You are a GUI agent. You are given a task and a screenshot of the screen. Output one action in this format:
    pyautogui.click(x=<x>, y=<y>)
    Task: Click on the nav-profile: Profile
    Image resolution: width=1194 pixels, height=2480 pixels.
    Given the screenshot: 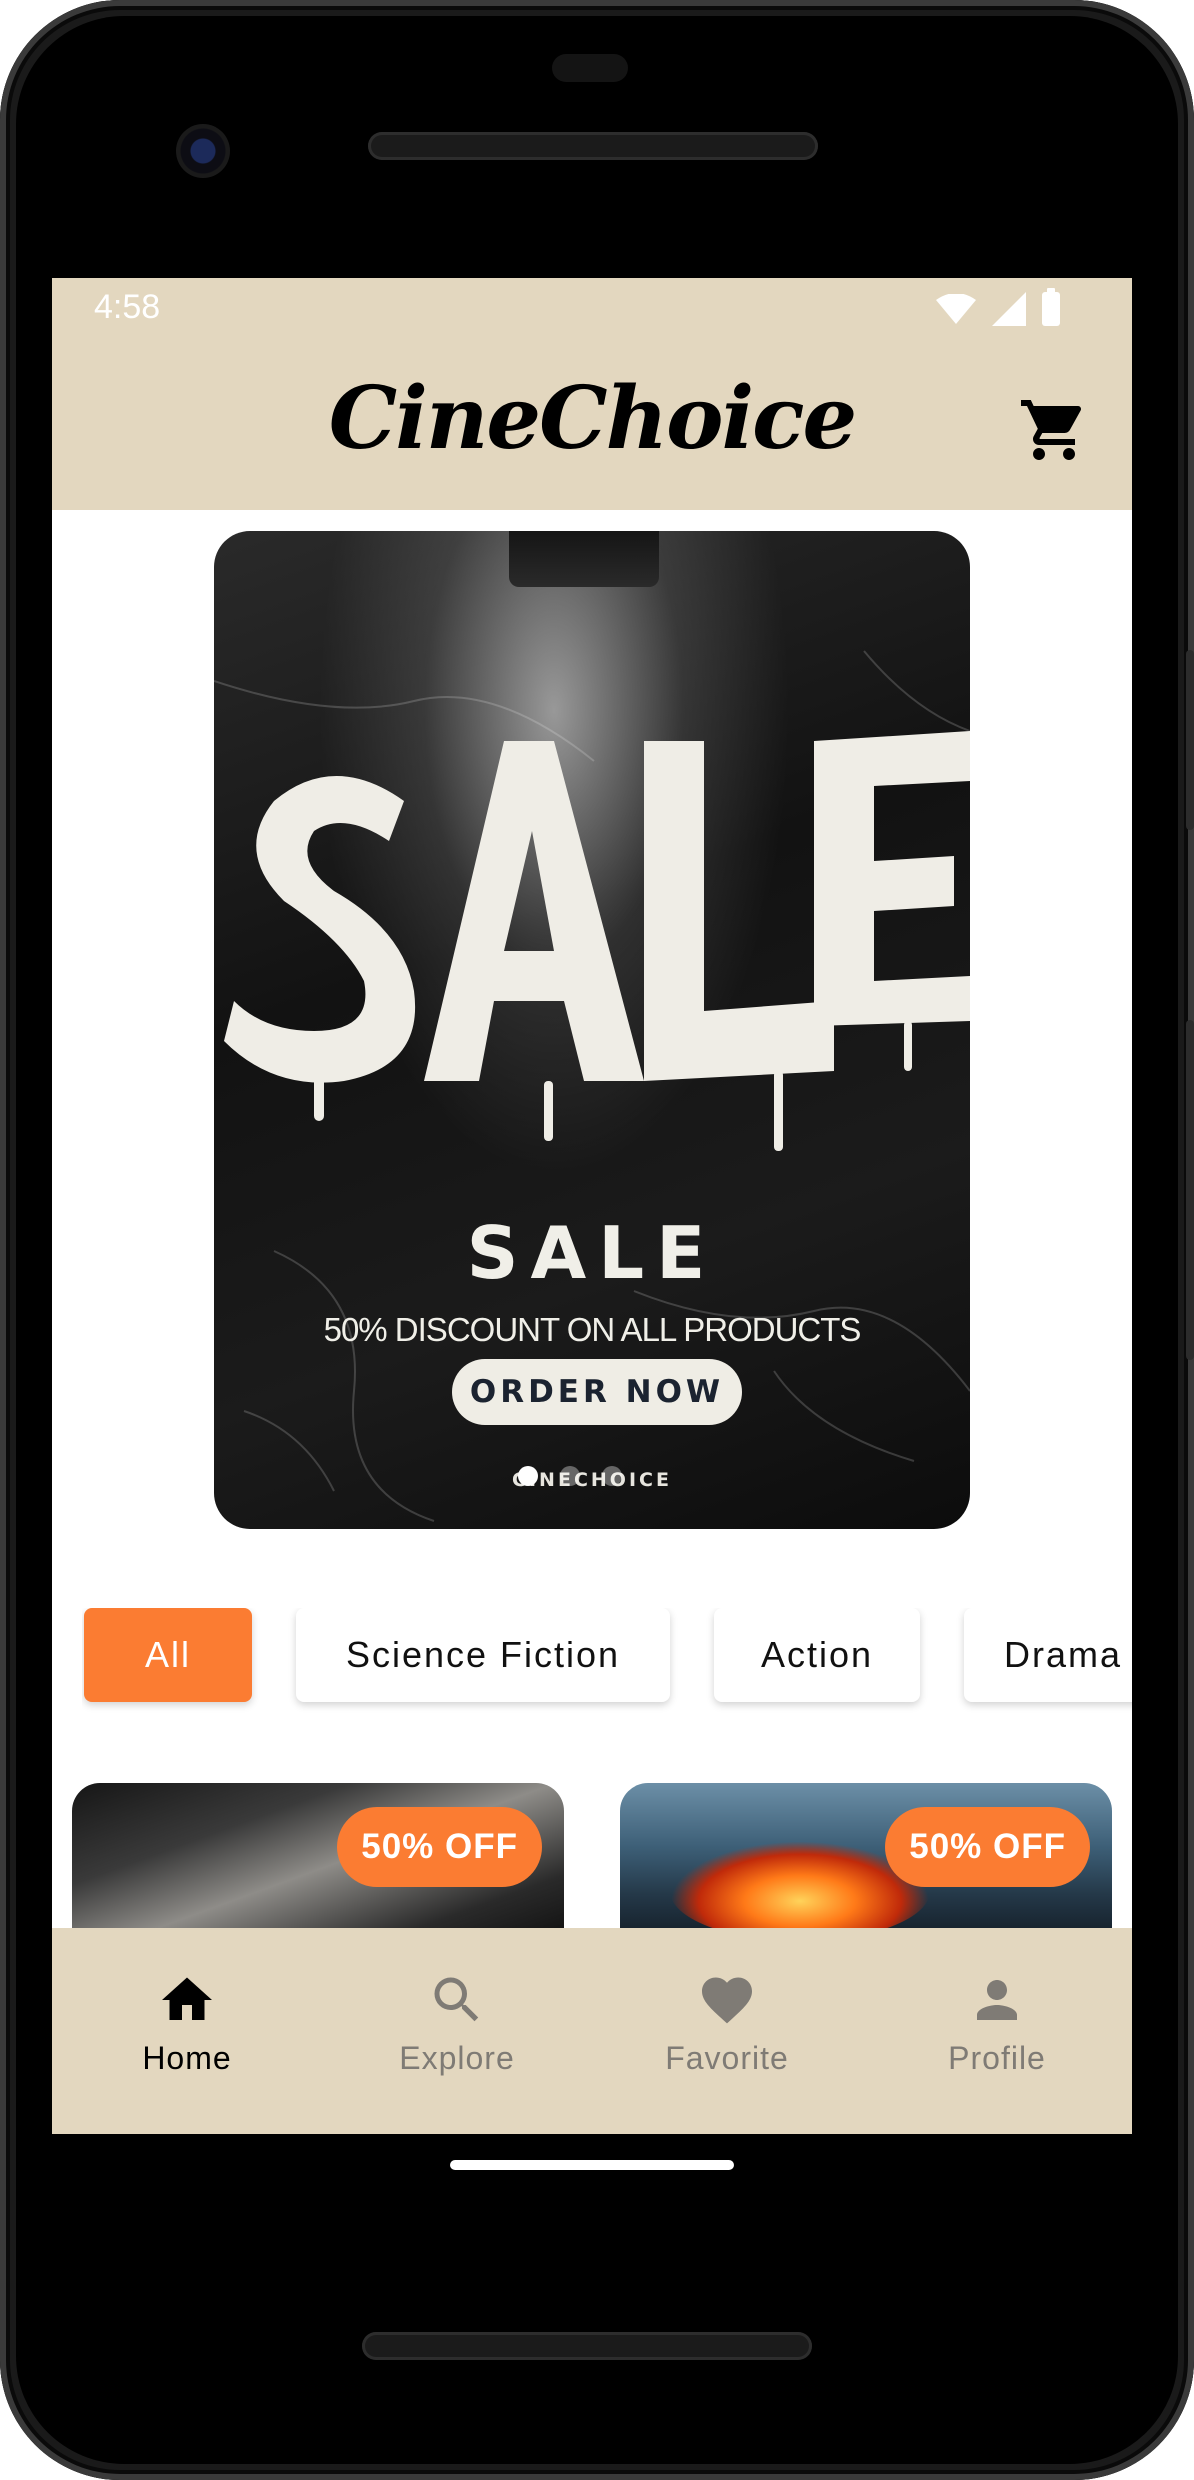 What is the action you would take?
    pyautogui.click(x=997, y=2031)
    